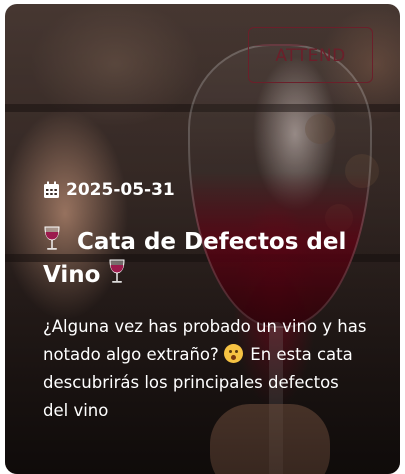 This screenshot has height=474, width=405. What do you see at coordinates (120, 190) in the screenshot?
I see `event-date-text: 2025-05-31` at bounding box center [120, 190].